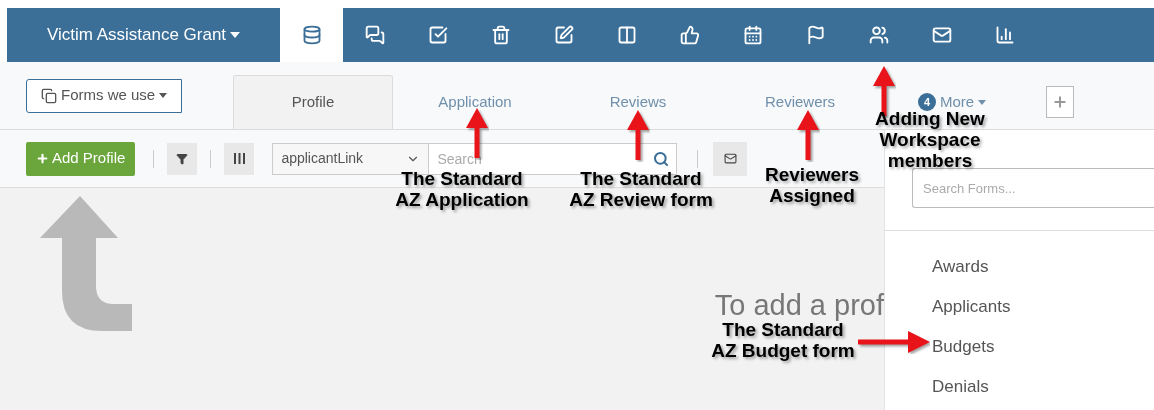 This screenshot has height=410, width=1154. I want to click on columns-button, so click(239, 158).